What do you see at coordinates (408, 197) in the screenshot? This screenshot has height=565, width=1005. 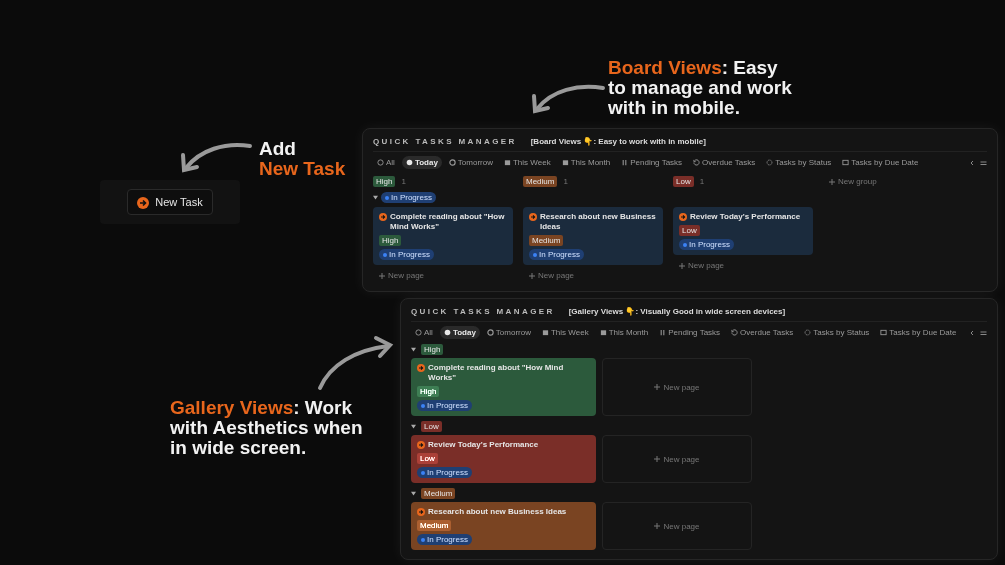 I see `status-group-label: In Progress` at bounding box center [408, 197].